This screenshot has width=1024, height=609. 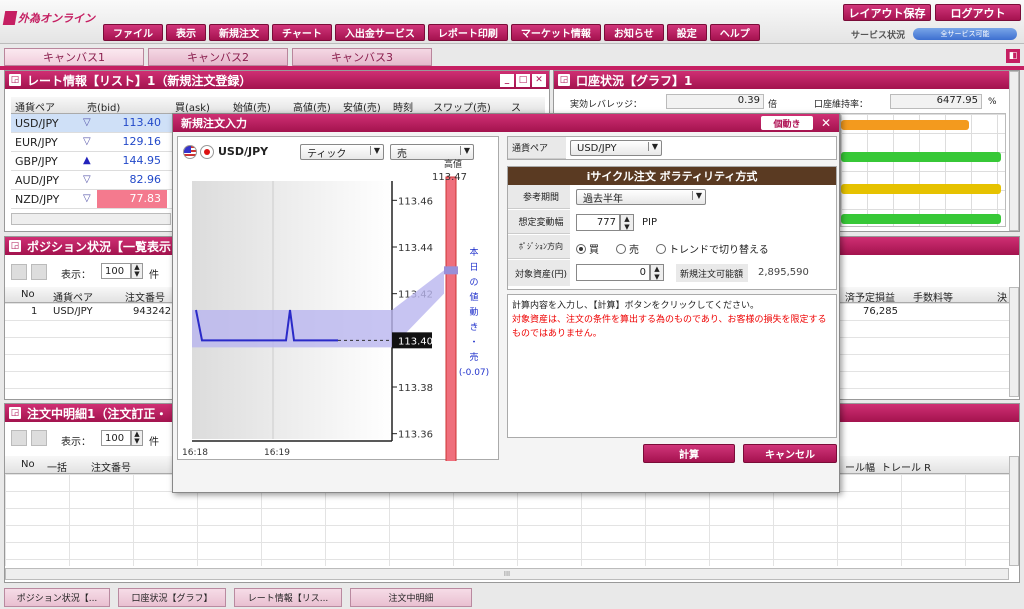 What do you see at coordinates (137, 438) in the screenshot?
I see `order-count-stepper: ▲ ▼` at bounding box center [137, 438].